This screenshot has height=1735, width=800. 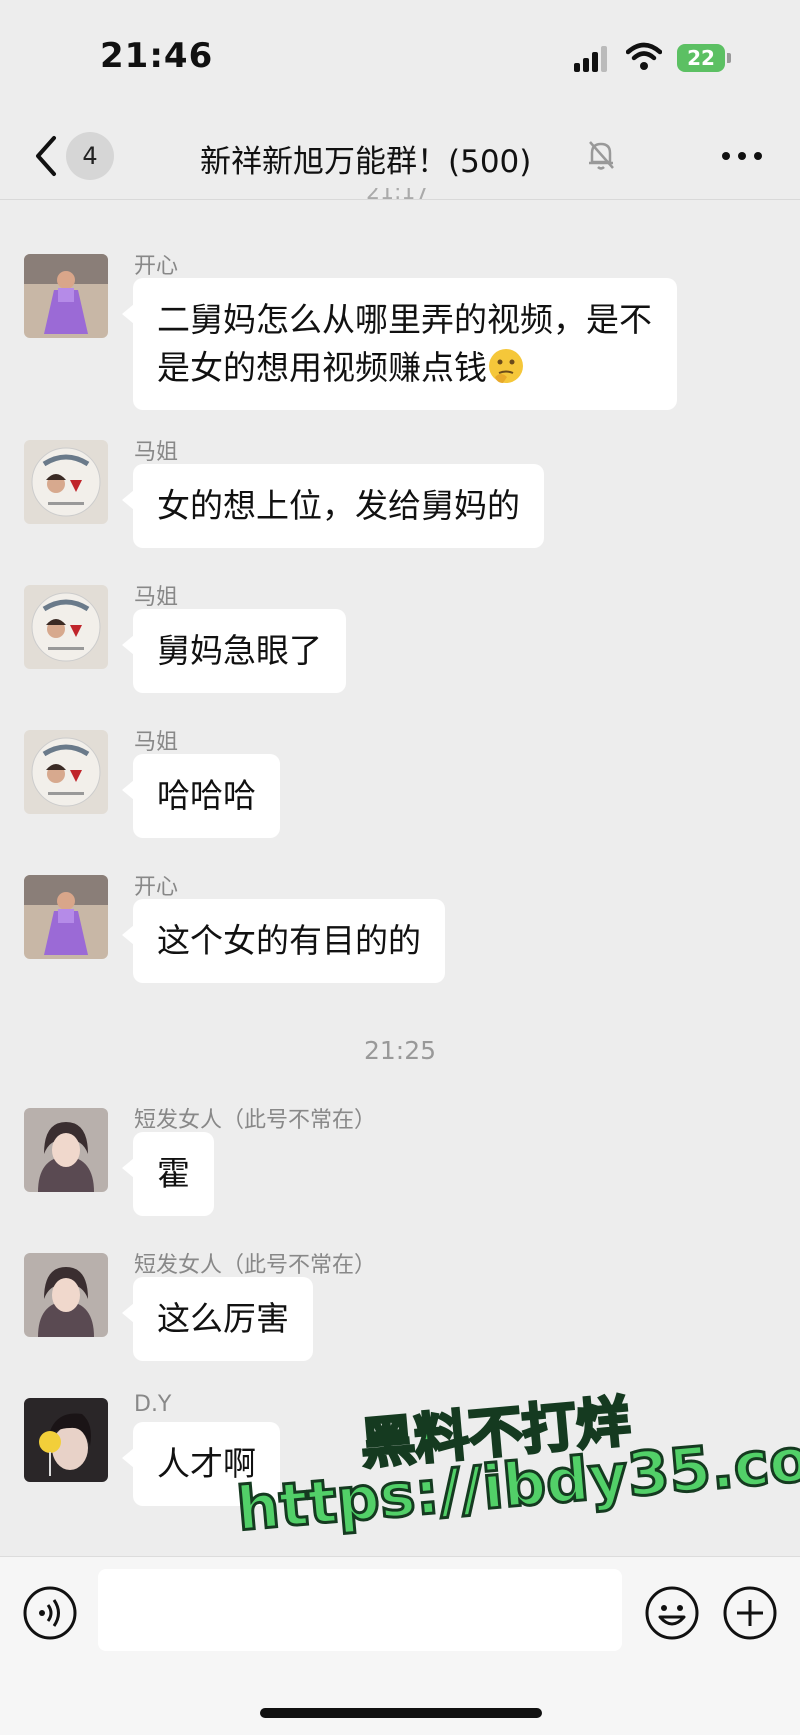 I want to click on message-bubble: 哈哈哈, so click(x=201, y=796).